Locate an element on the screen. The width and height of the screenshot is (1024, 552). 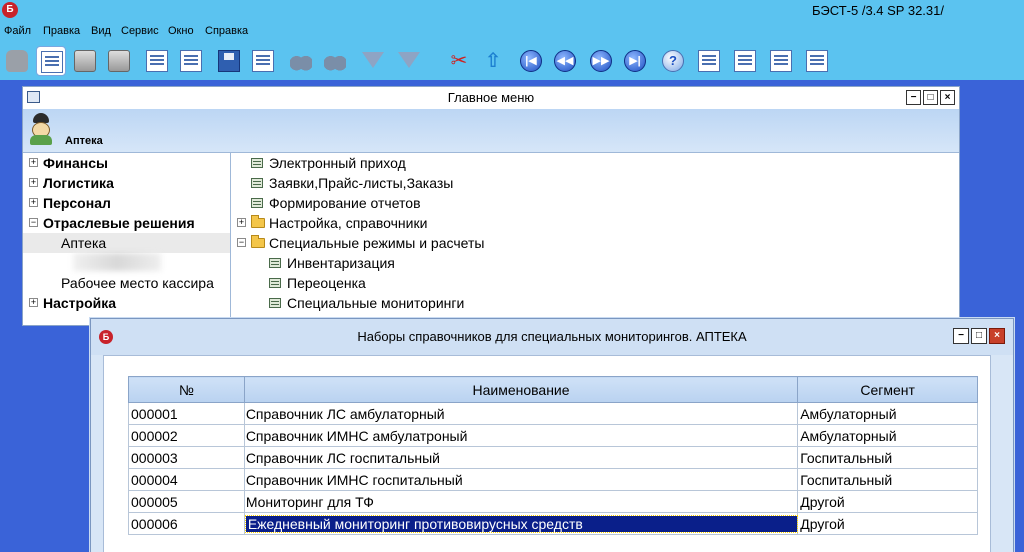
find-next-button is located at coordinates (335, 61).